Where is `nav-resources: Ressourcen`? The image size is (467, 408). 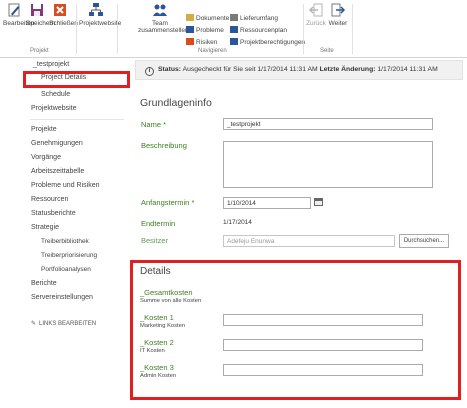
nav-resources: Ressourcen is located at coordinates (49, 199).